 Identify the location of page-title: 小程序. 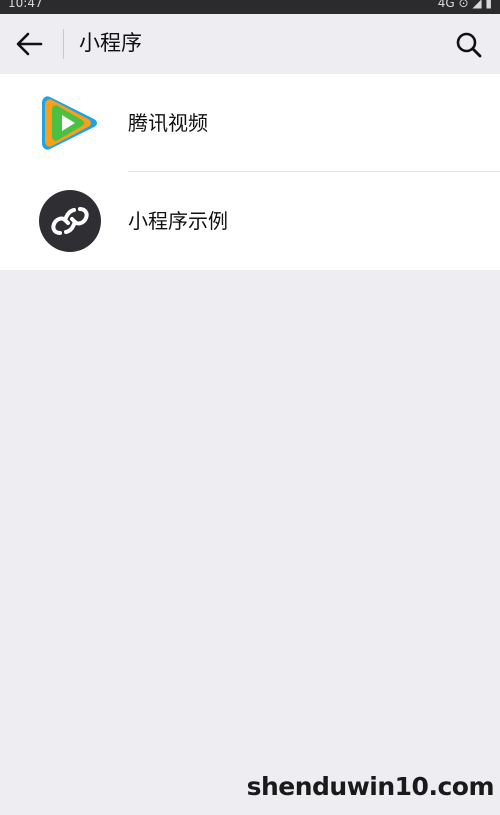
(110, 43).